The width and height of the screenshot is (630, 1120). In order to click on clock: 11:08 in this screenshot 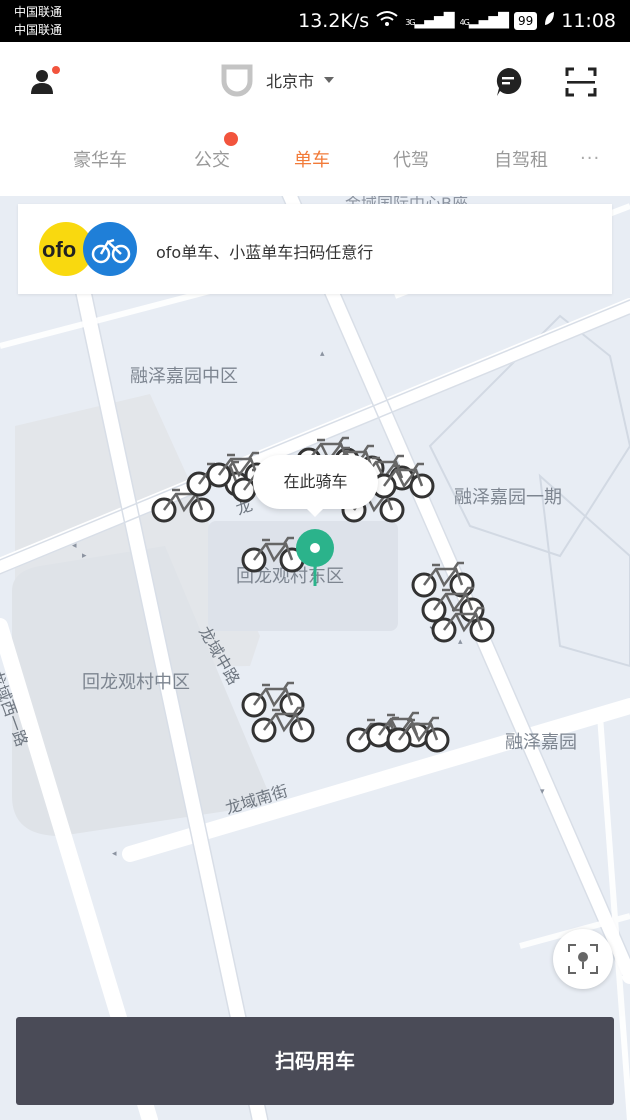, I will do `click(588, 21)`.